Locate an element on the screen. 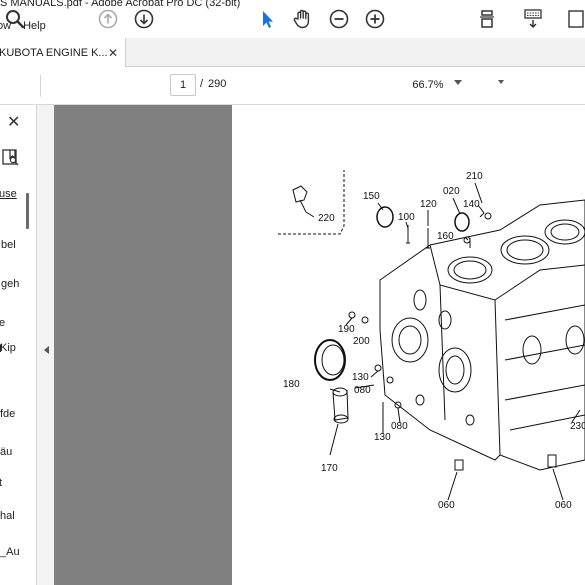 The width and height of the screenshot is (585, 585). callout-label: 150 is located at coordinates (371, 196).